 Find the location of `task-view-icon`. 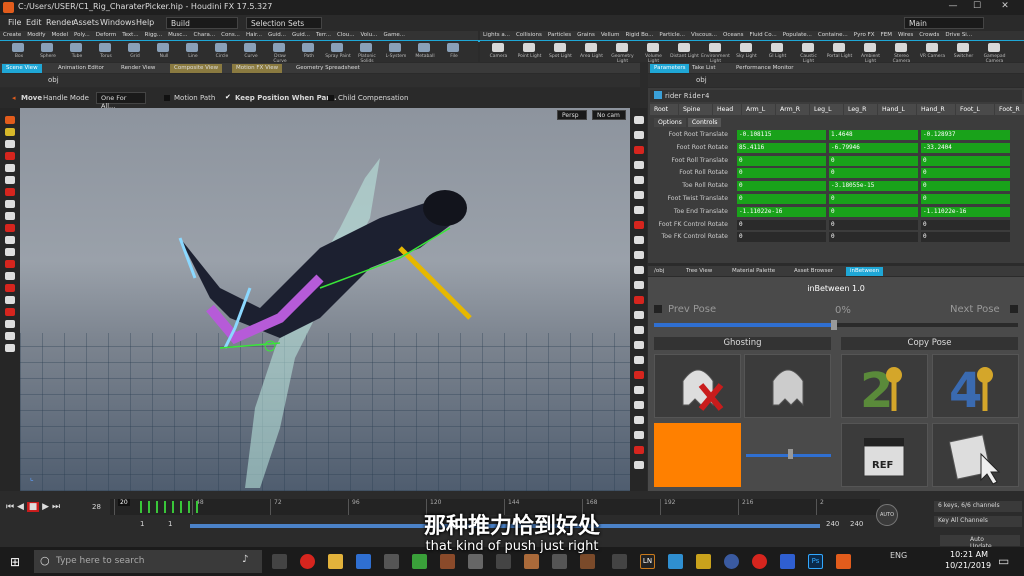

task-view-icon is located at coordinates (279, 561).